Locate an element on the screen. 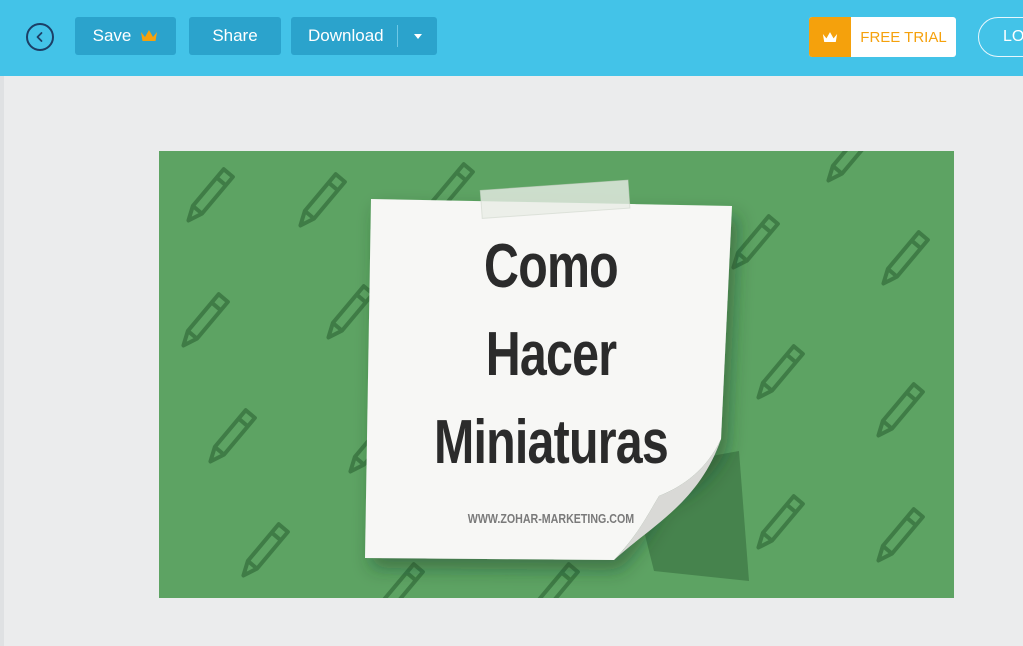  back-button is located at coordinates (40, 37).